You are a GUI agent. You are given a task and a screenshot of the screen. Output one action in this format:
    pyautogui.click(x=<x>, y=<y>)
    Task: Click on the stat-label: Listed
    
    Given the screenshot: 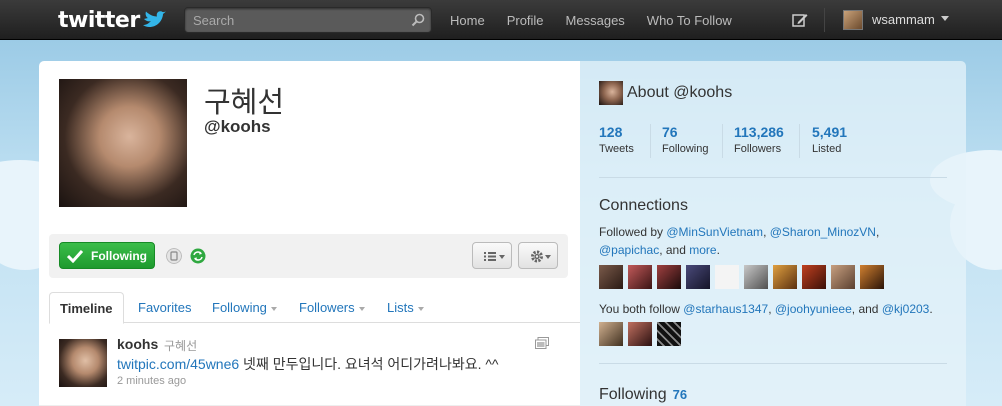 What is the action you would take?
    pyautogui.click(x=827, y=149)
    